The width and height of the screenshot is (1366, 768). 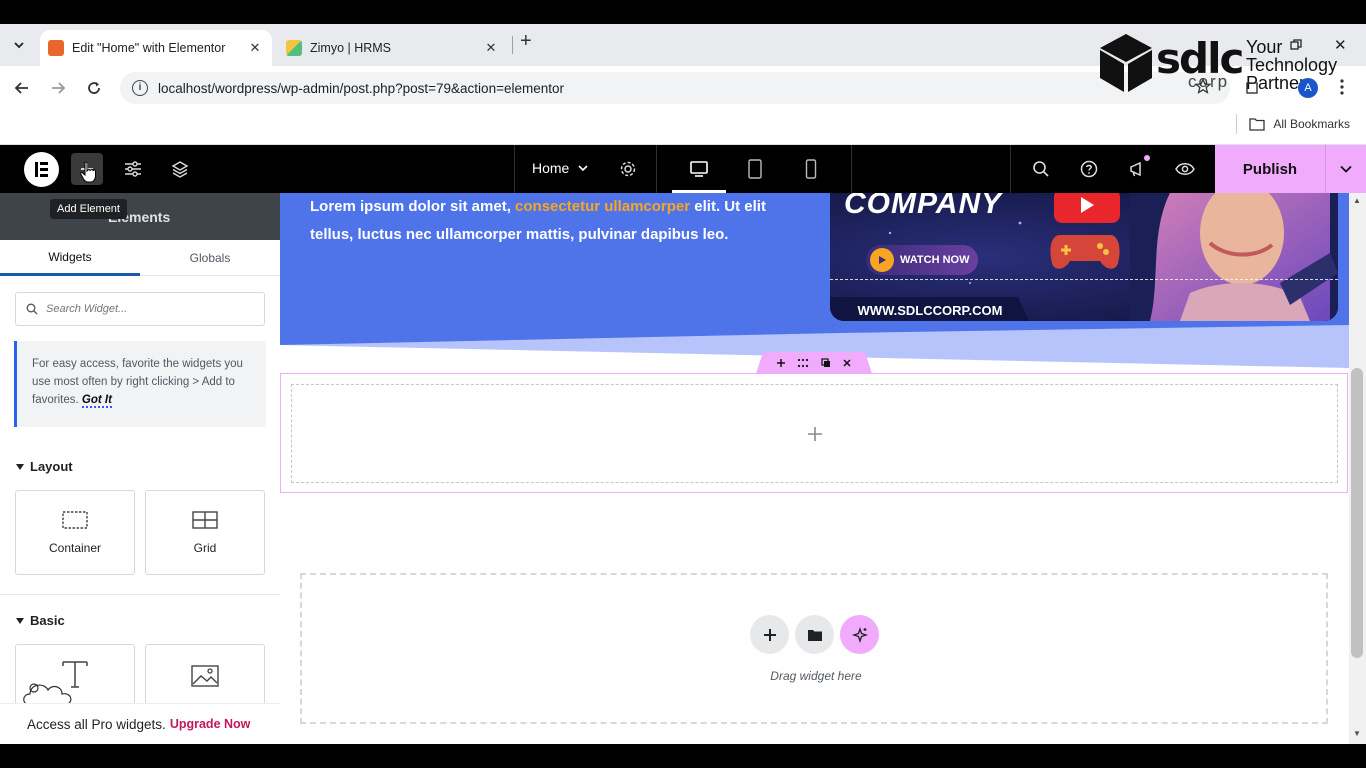 What do you see at coordinates (1357, 736) in the screenshot?
I see `scroll-down-arrow-icon: ▼` at bounding box center [1357, 736].